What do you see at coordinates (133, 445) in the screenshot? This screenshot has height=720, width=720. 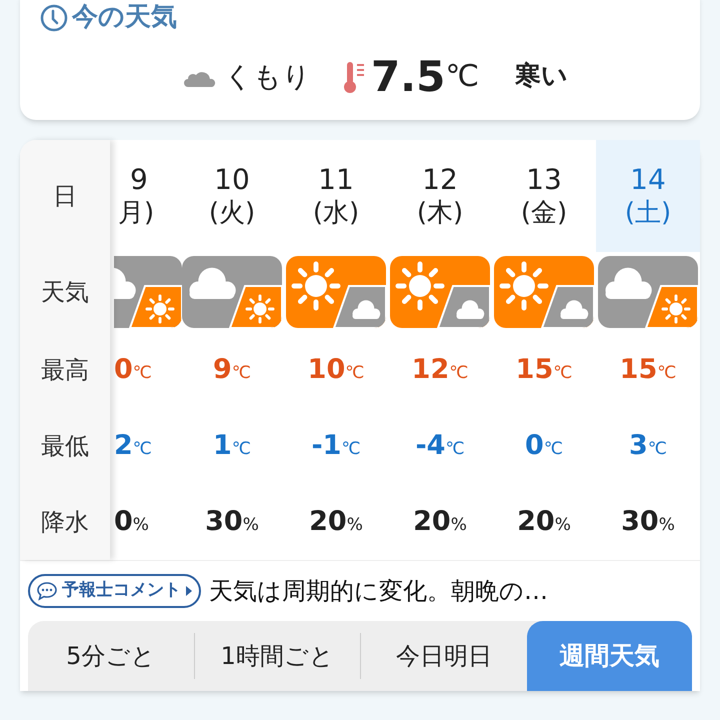 I see `low-temperature: 2℃` at bounding box center [133, 445].